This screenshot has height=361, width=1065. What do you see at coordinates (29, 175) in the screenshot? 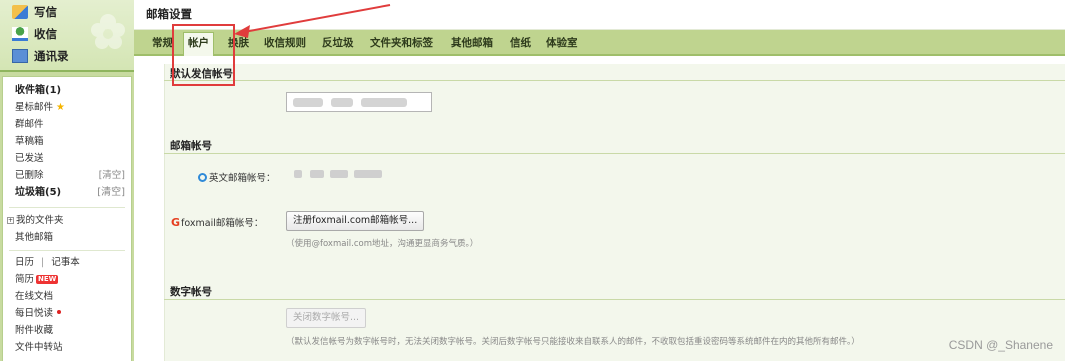
I see `folder-deleted-label: 已删除` at bounding box center [29, 175].